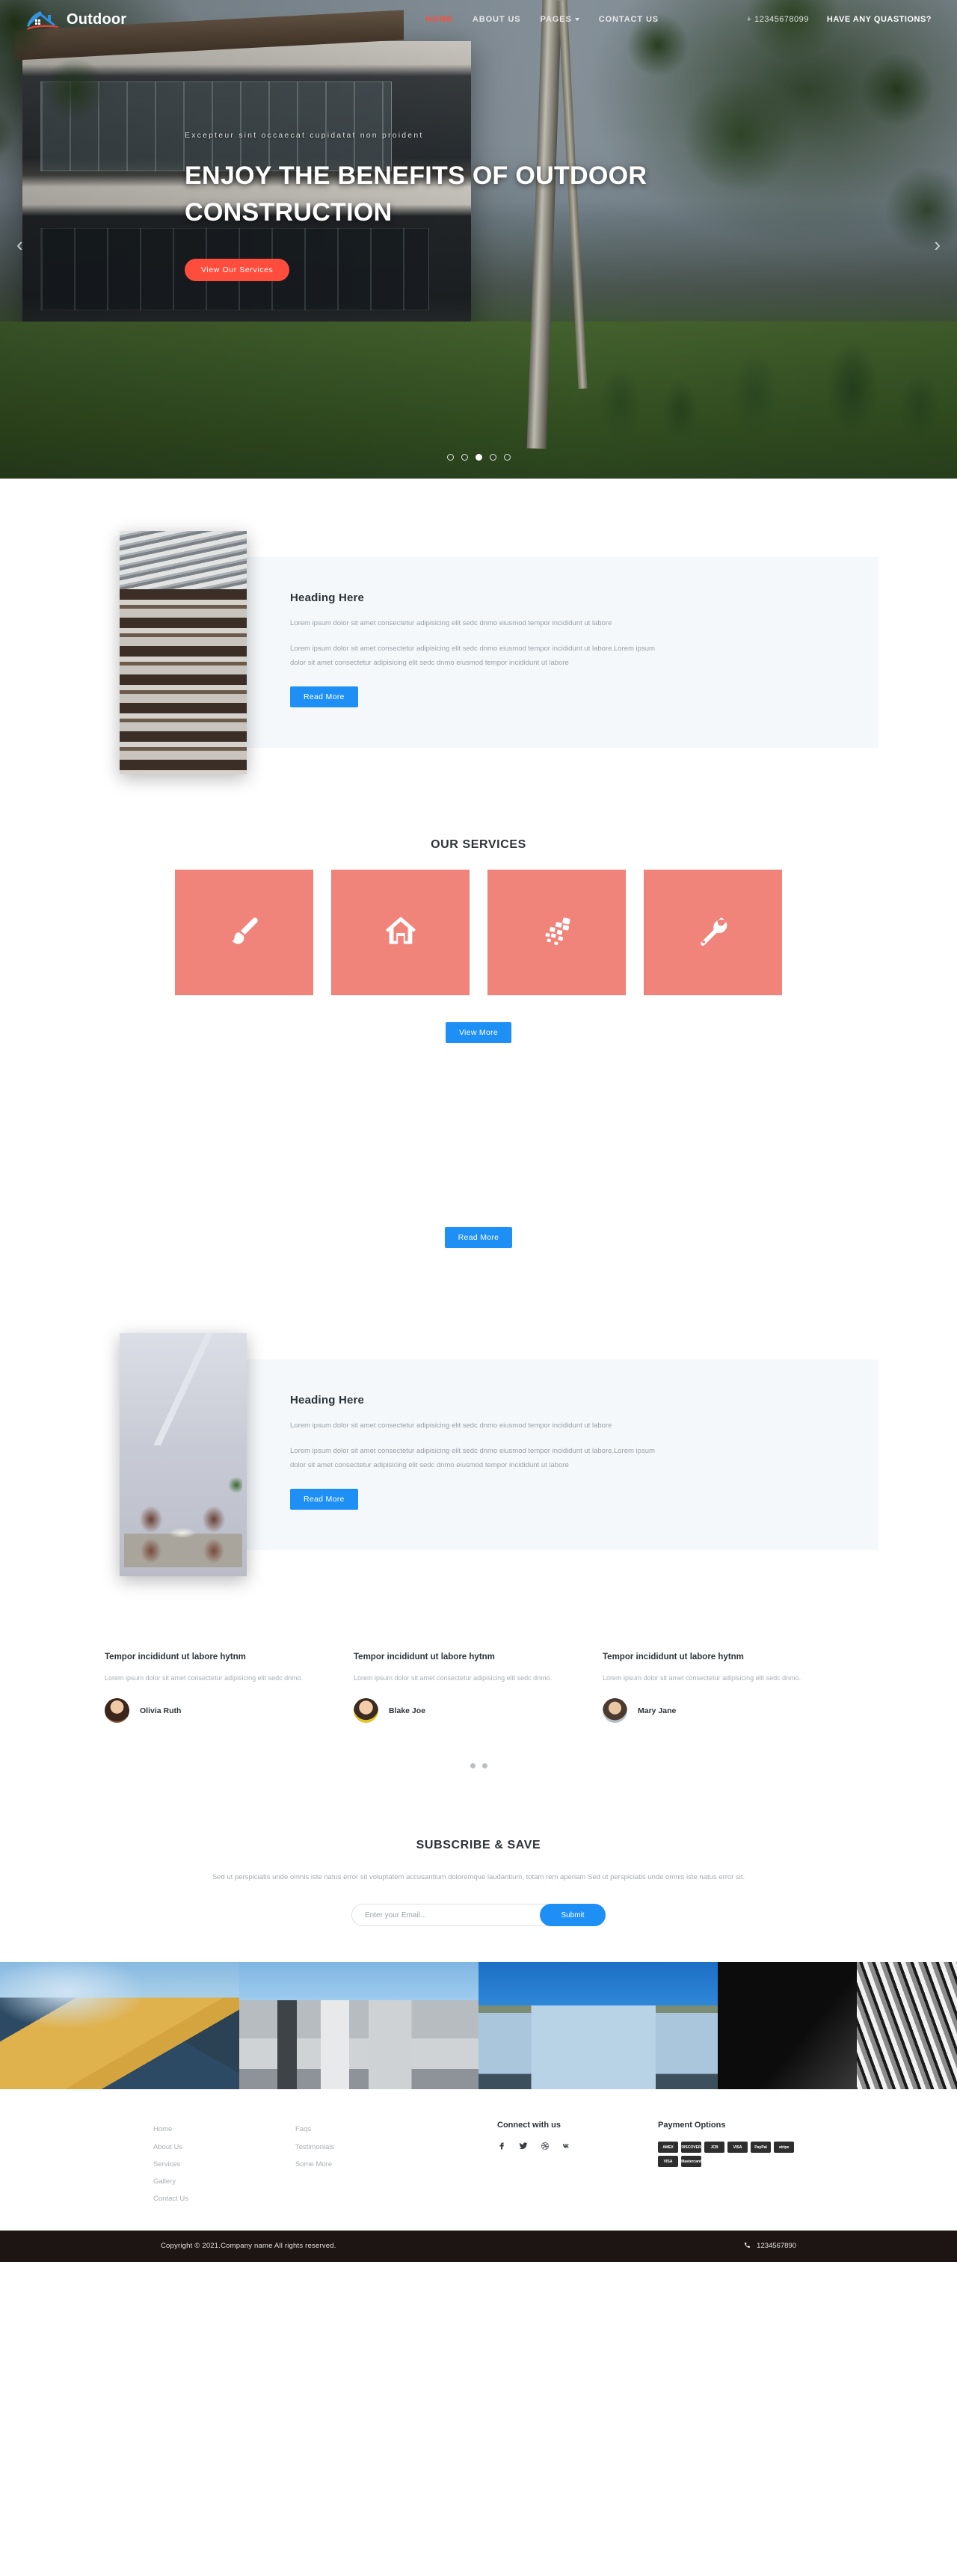 This screenshot has height=2576, width=957. I want to click on strip-image-fanned-facade, so click(838, 2026).